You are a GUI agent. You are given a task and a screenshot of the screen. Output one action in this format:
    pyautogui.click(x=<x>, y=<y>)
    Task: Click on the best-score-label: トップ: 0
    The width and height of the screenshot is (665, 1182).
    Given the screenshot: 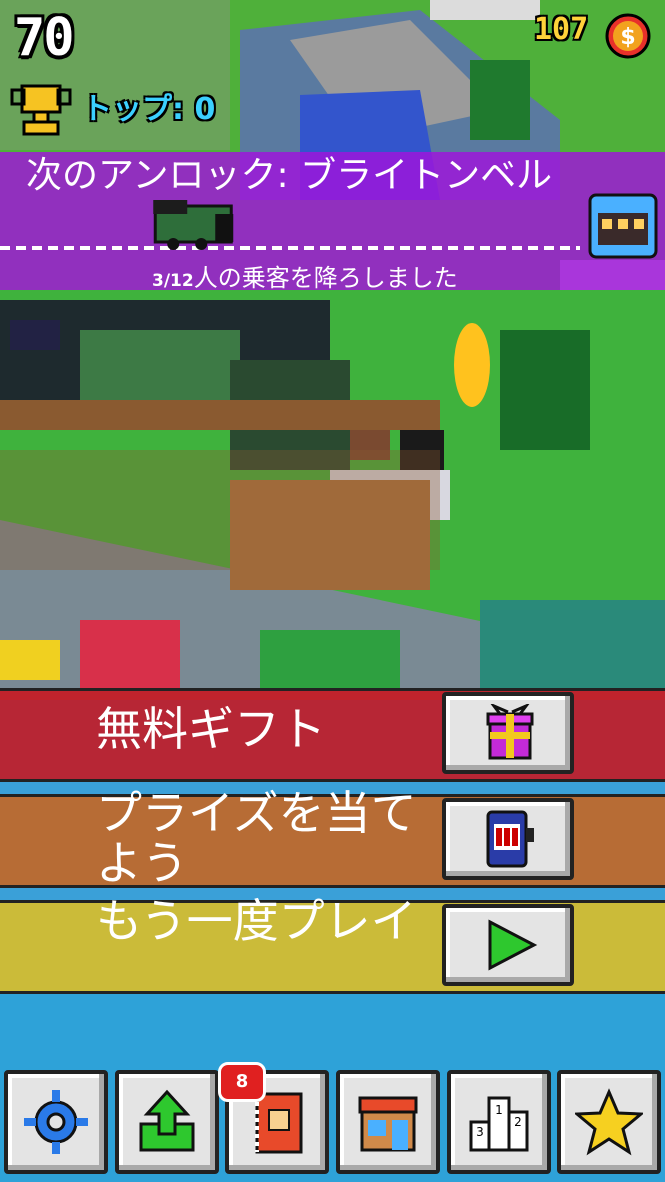 What is the action you would take?
    pyautogui.click(x=149, y=109)
    